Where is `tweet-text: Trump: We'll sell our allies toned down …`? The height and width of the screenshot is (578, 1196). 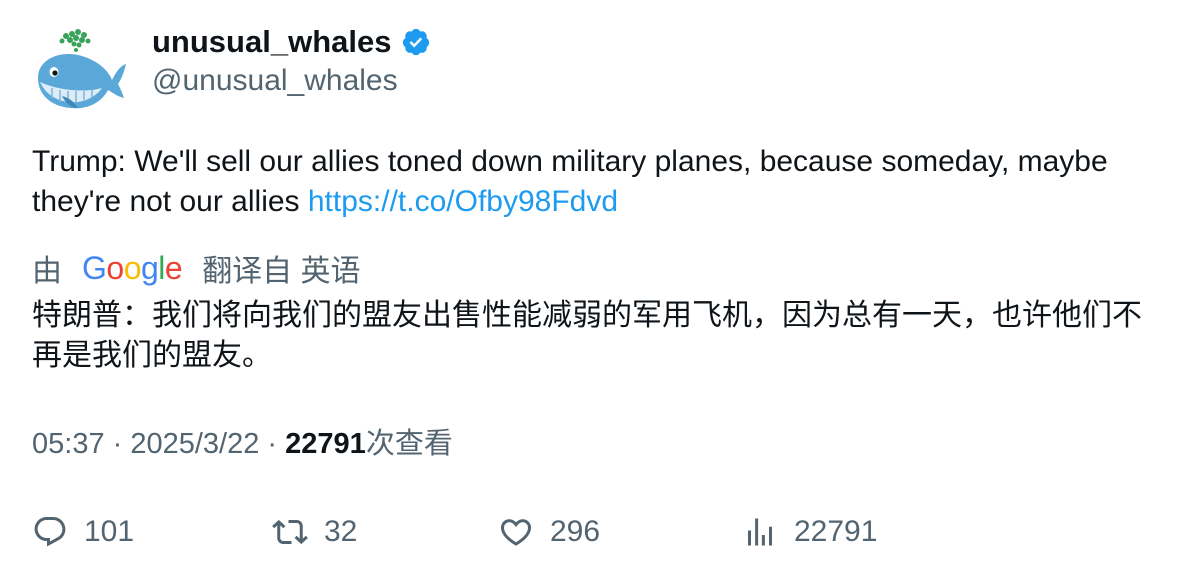 tweet-text: Trump: We'll sell our allies toned down … is located at coordinates (597, 182).